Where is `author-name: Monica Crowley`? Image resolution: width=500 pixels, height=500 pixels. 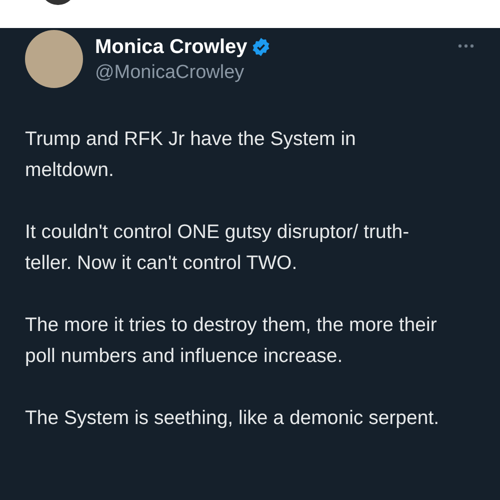
author-name: Monica Crowley is located at coordinates (171, 47).